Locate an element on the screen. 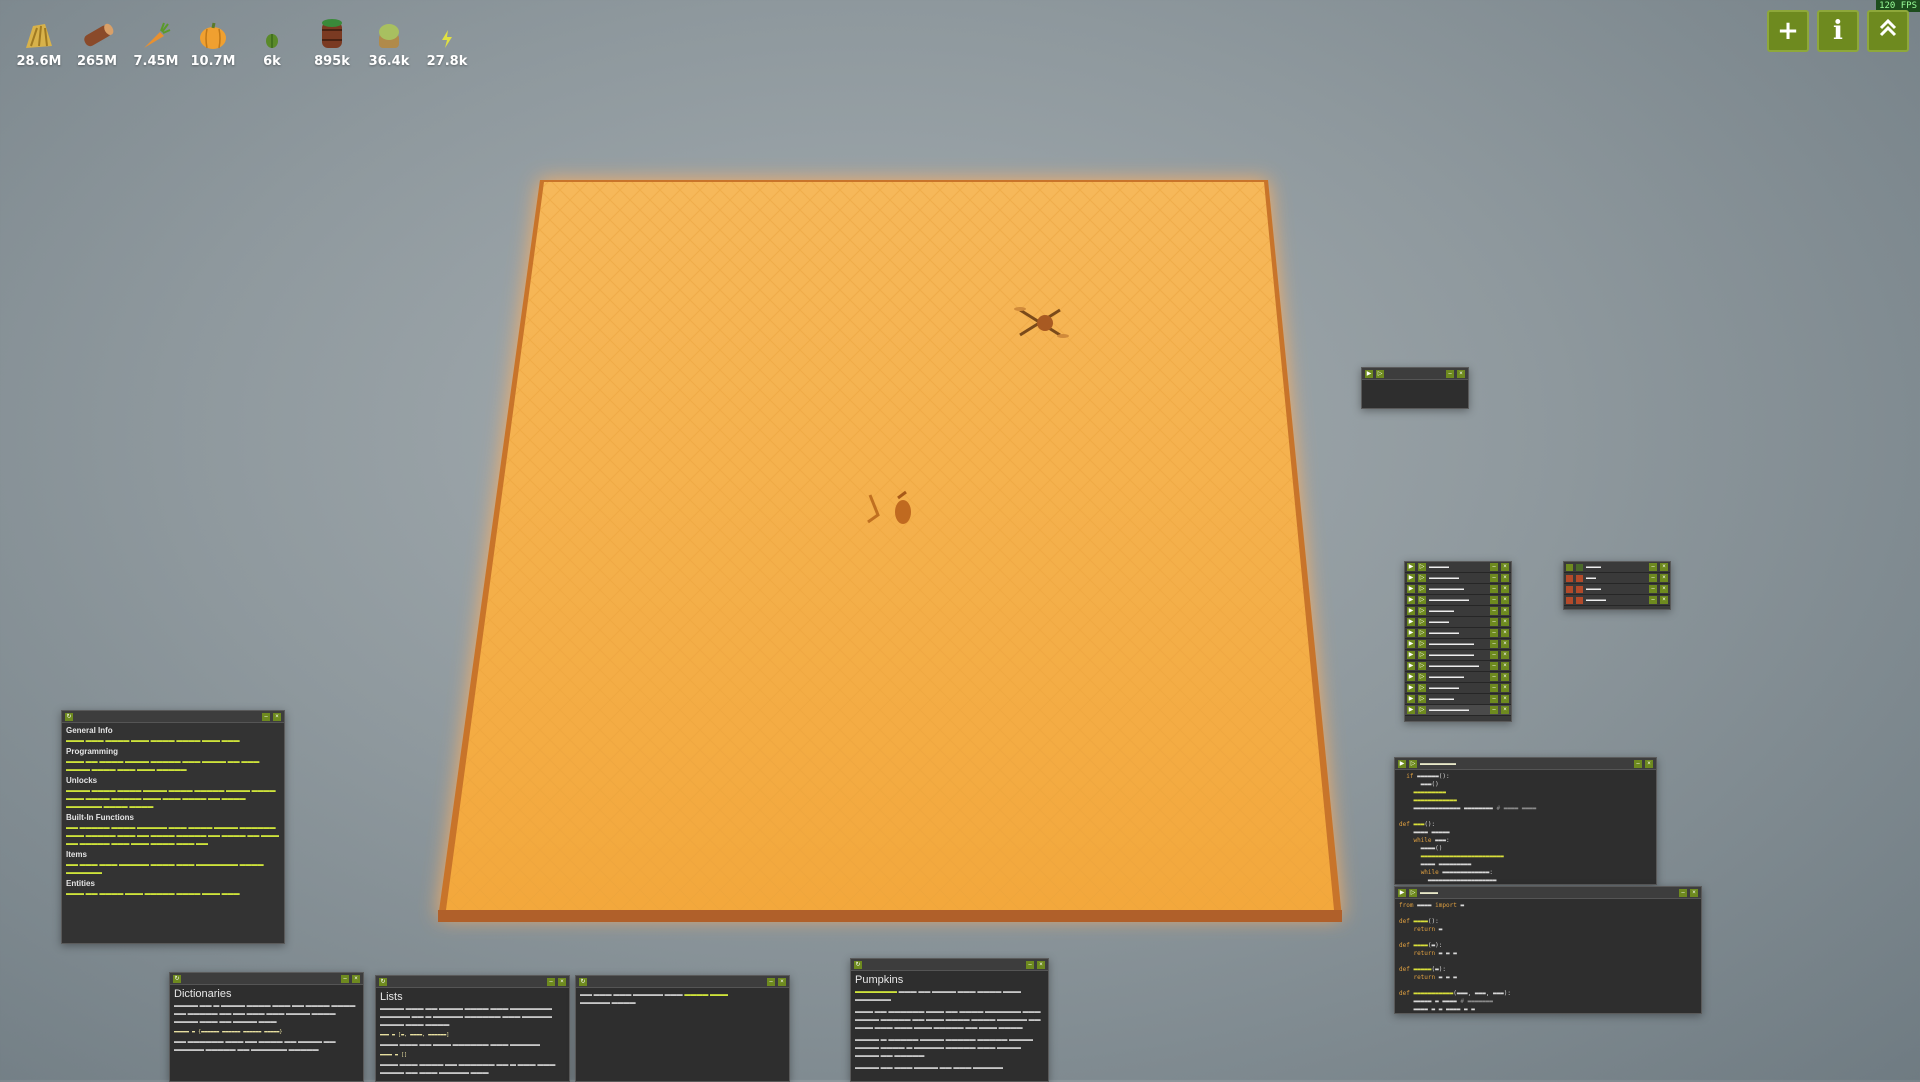 The image size is (1920, 1082). unlocks-heading: Unlocks is located at coordinates (82, 780).